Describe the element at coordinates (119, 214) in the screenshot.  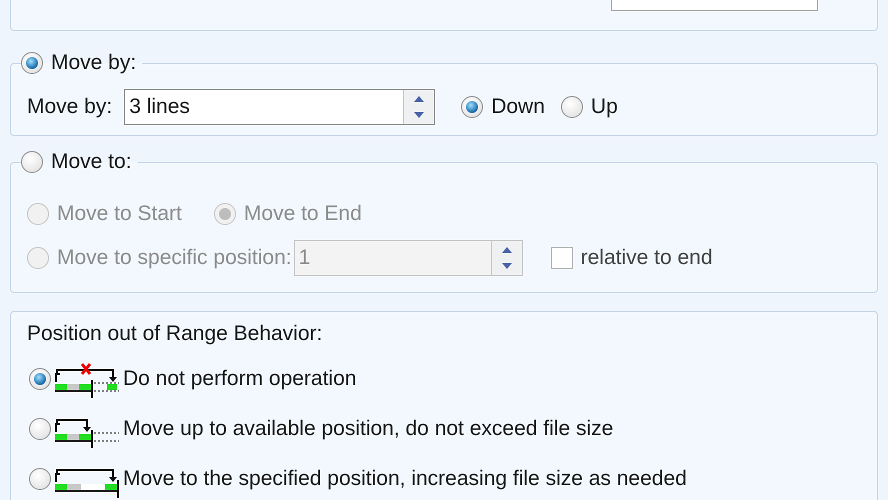
I see `radio-label: Move to Start` at that location.